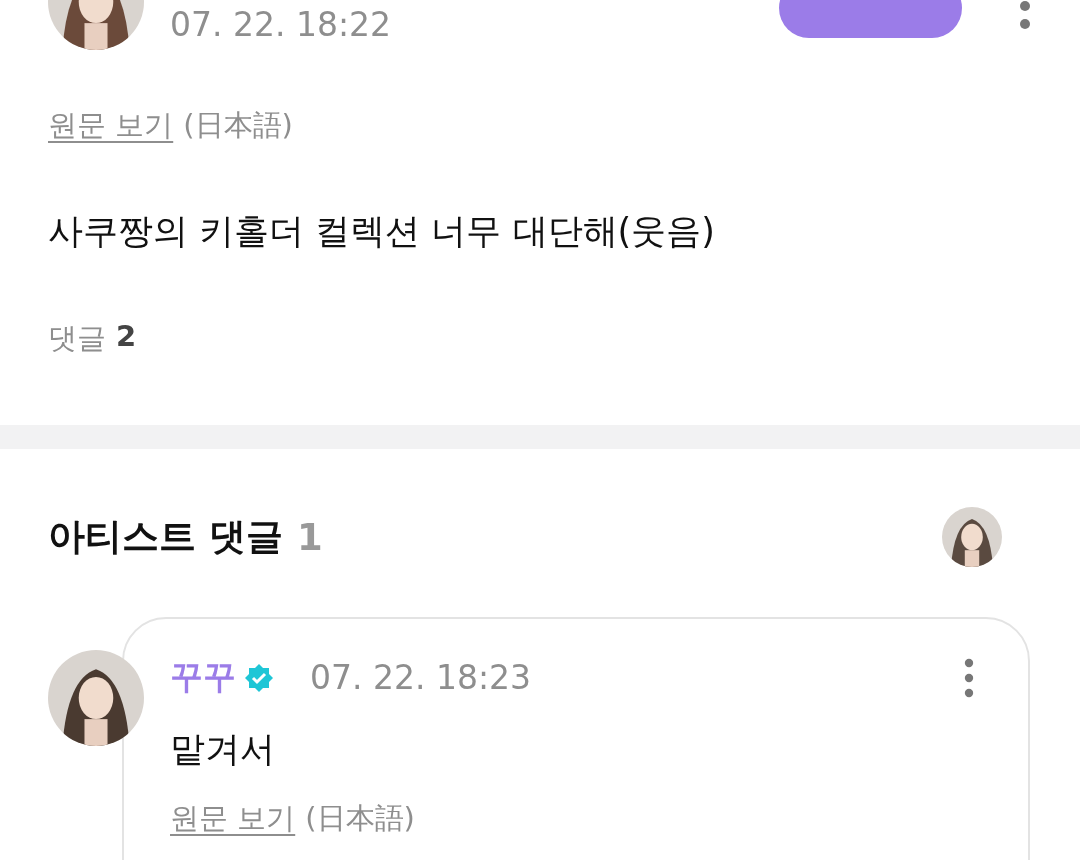 This screenshot has height=860, width=1080. I want to click on comment-date: 07. 22. 18:23, so click(421, 677).